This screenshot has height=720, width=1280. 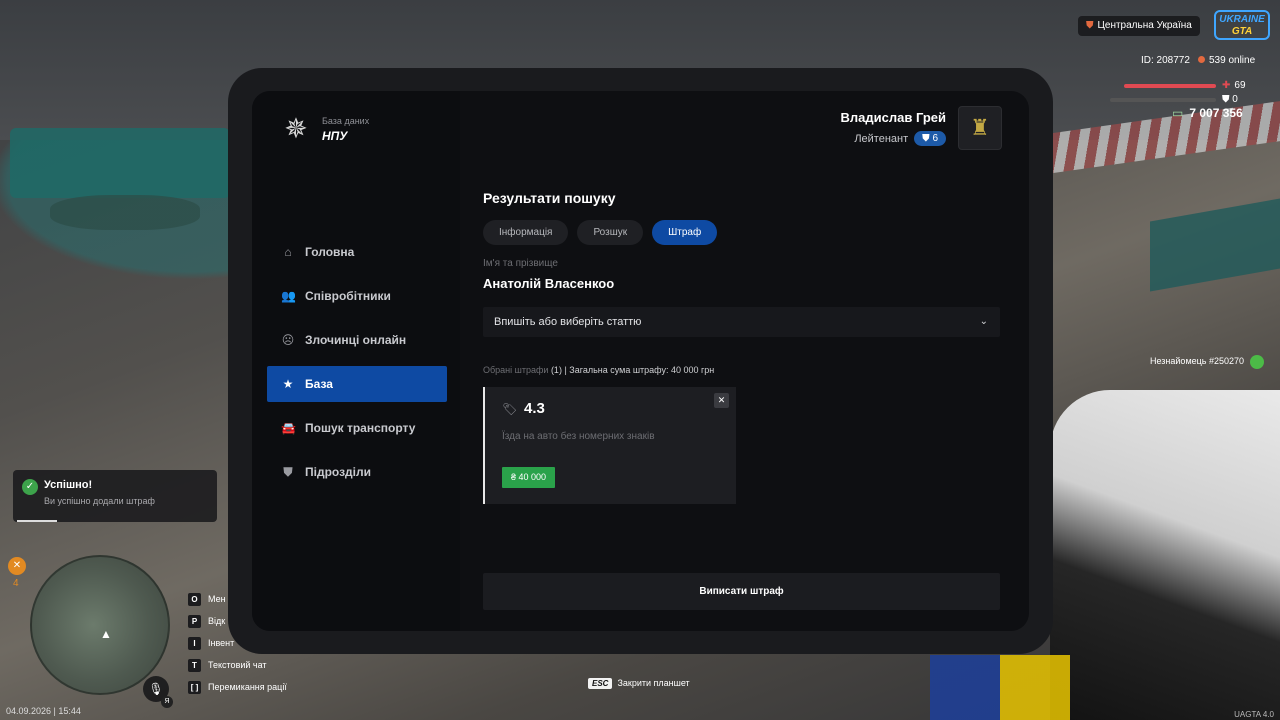 I want to click on nearby-player-name: Незнайомець #250270, so click(x=1197, y=361).